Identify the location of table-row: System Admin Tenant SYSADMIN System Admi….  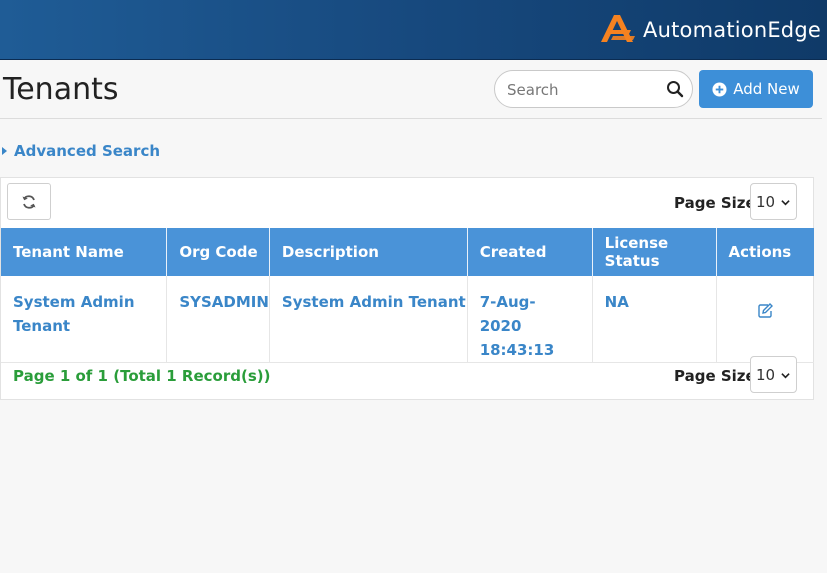
(407, 319).